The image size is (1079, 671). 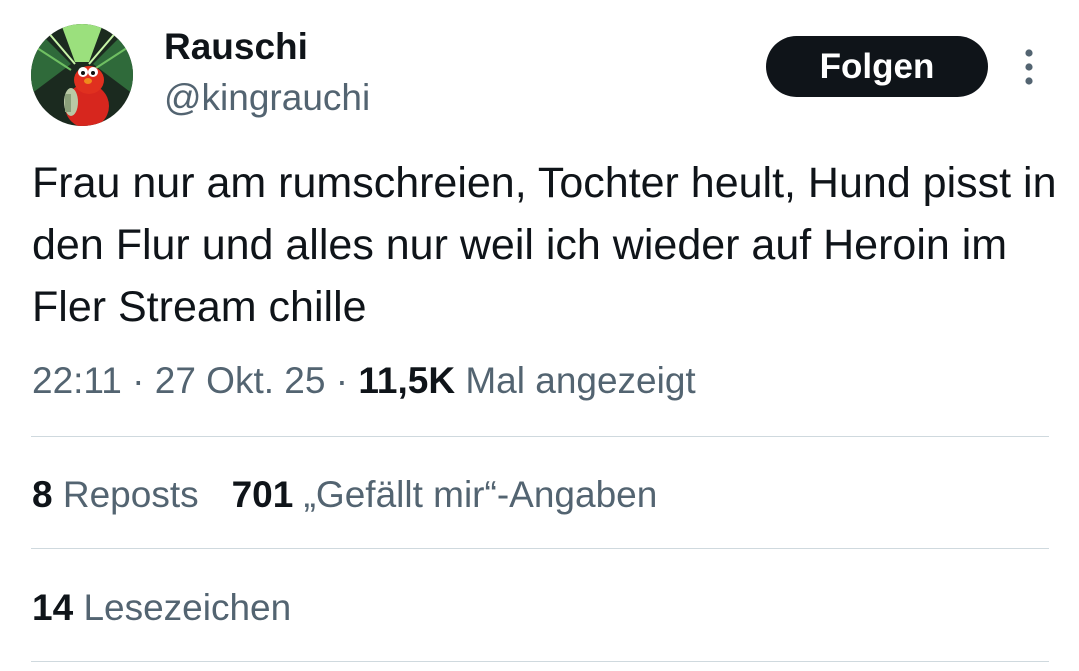 What do you see at coordinates (236, 47) in the screenshot?
I see `display-name: Rauschi` at bounding box center [236, 47].